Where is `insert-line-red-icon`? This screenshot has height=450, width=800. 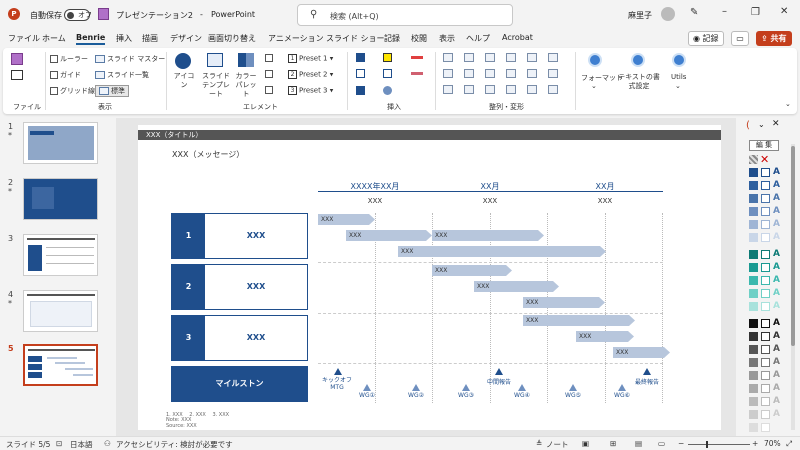 insert-line-red-icon is located at coordinates (417, 57).